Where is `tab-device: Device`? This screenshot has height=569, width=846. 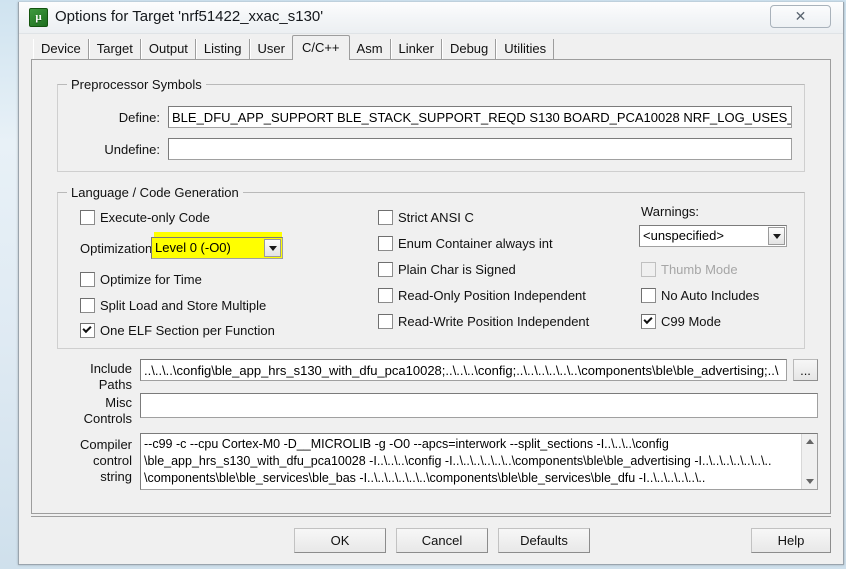
tab-device: Device is located at coordinates (61, 49).